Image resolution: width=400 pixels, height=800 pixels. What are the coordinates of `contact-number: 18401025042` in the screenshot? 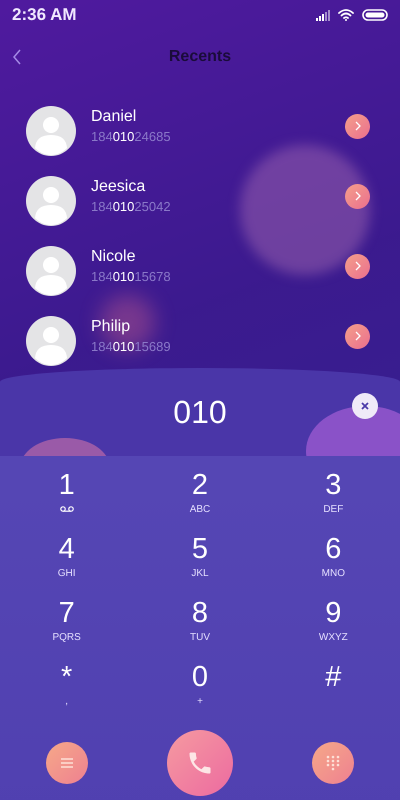 It's located at (131, 206).